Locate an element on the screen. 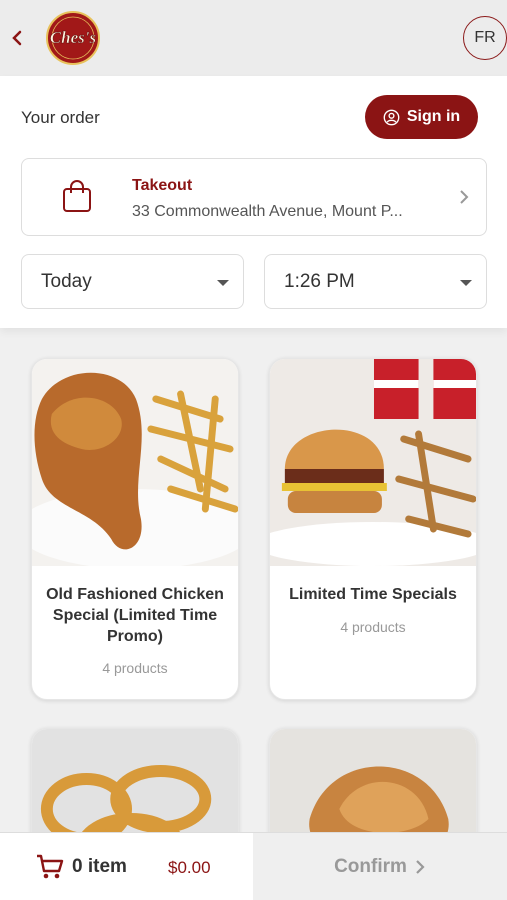  brand-logo: Ches's is located at coordinates (73, 38).